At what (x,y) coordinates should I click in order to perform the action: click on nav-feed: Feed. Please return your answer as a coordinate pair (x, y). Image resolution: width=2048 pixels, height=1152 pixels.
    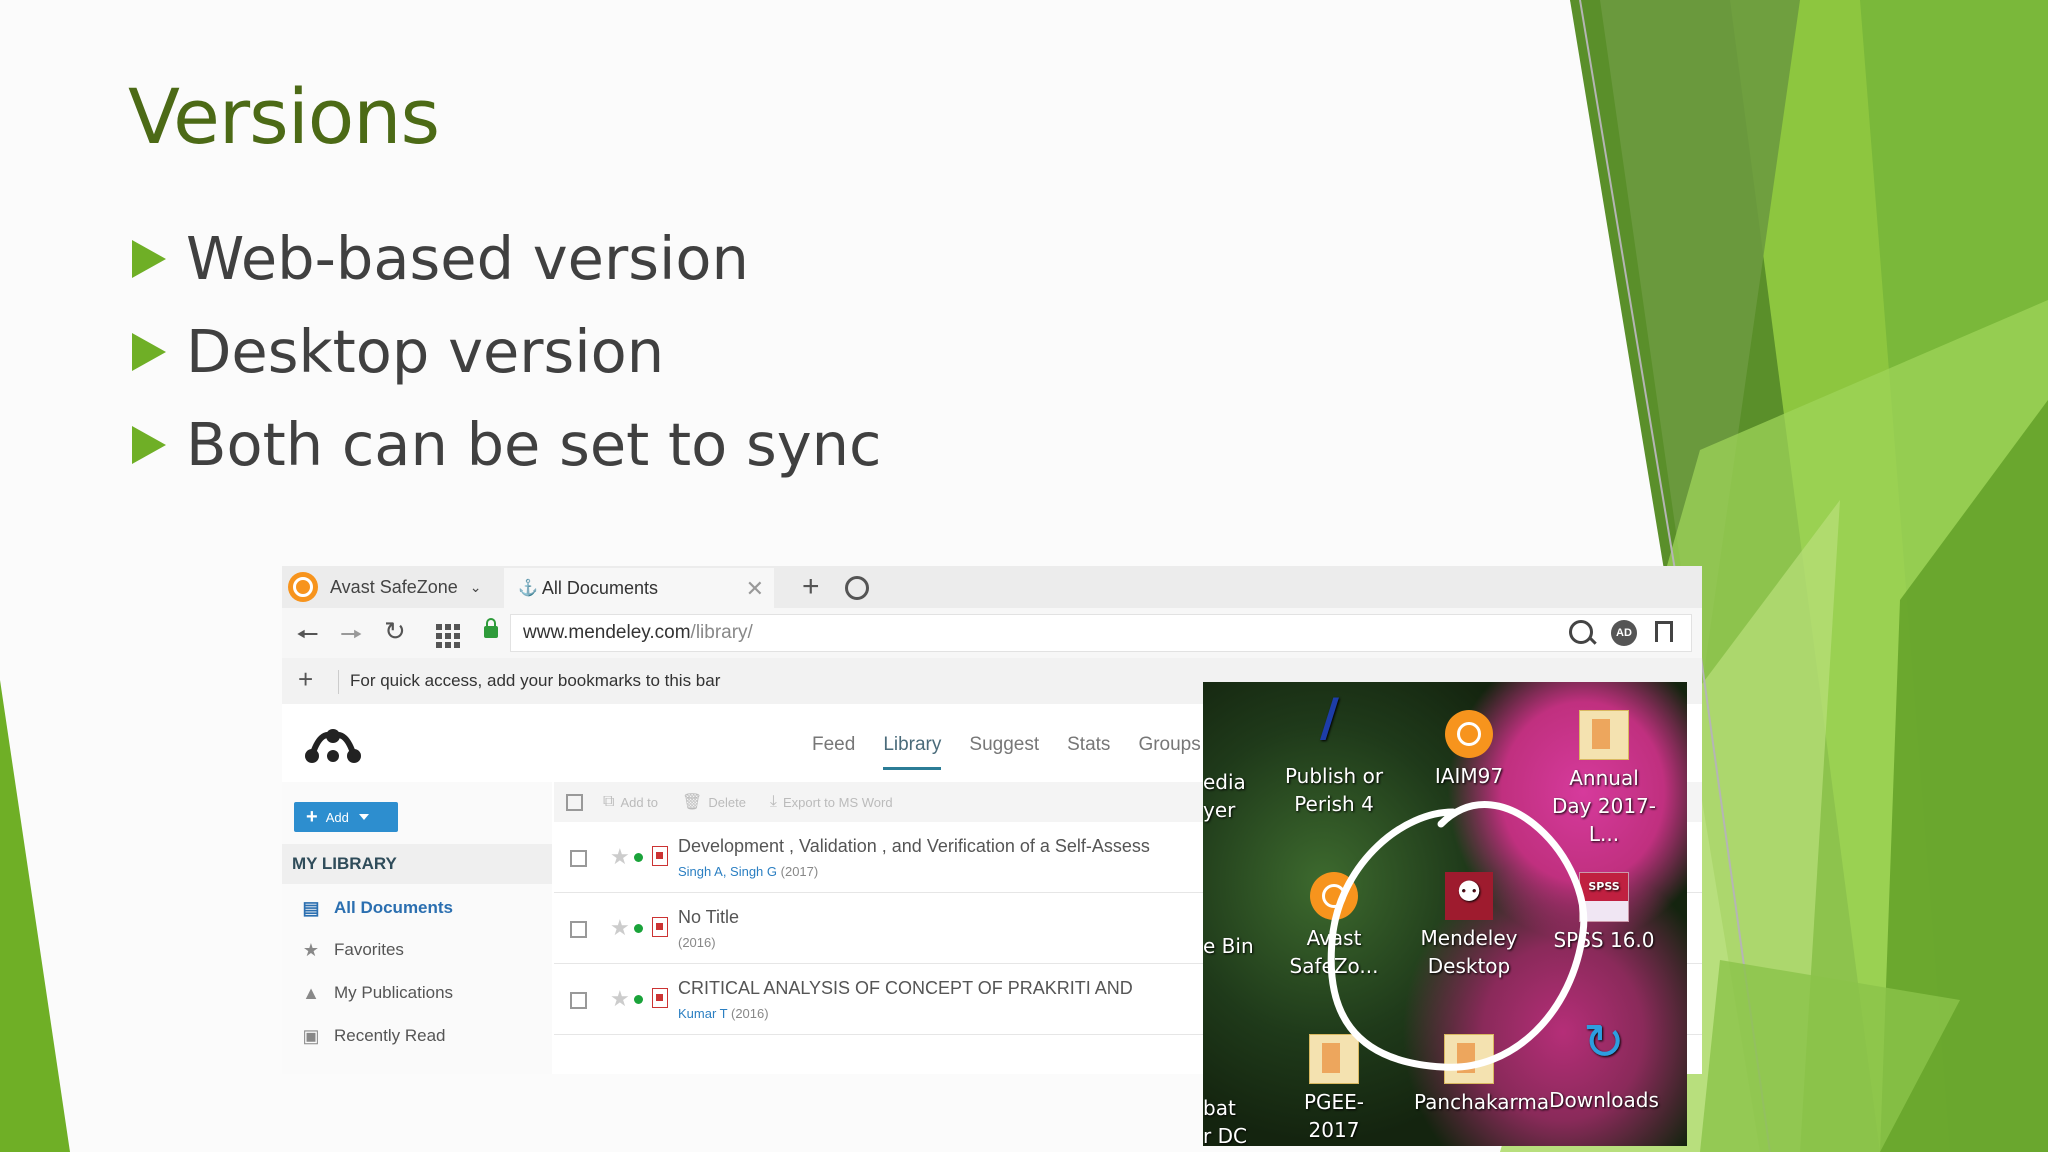
    Looking at the image, I should click on (833, 745).